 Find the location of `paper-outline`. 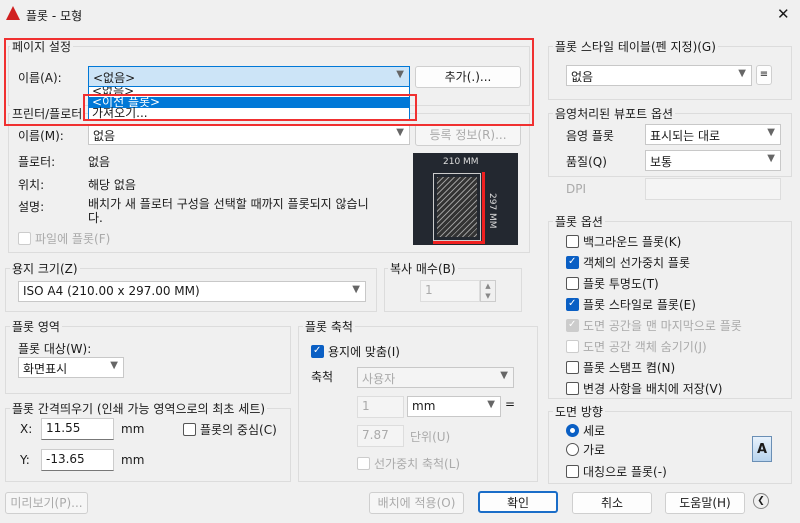

paper-outline is located at coordinates (457, 207).